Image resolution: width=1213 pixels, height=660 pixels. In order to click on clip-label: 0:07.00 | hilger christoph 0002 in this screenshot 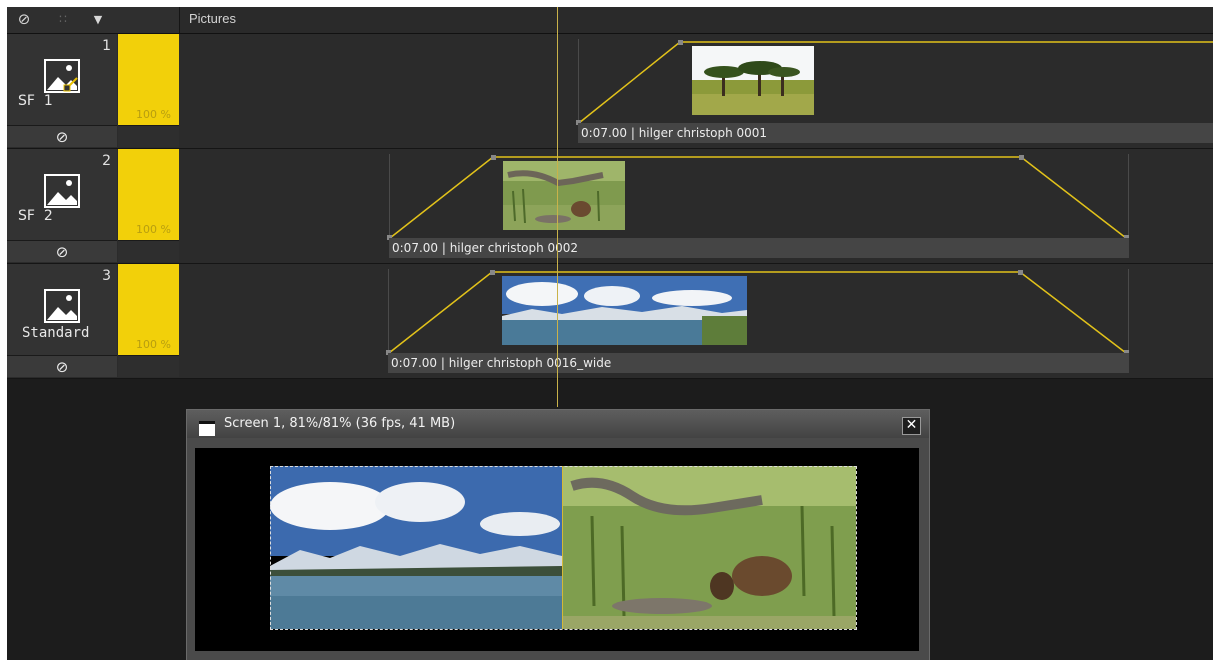, I will do `click(759, 248)`.